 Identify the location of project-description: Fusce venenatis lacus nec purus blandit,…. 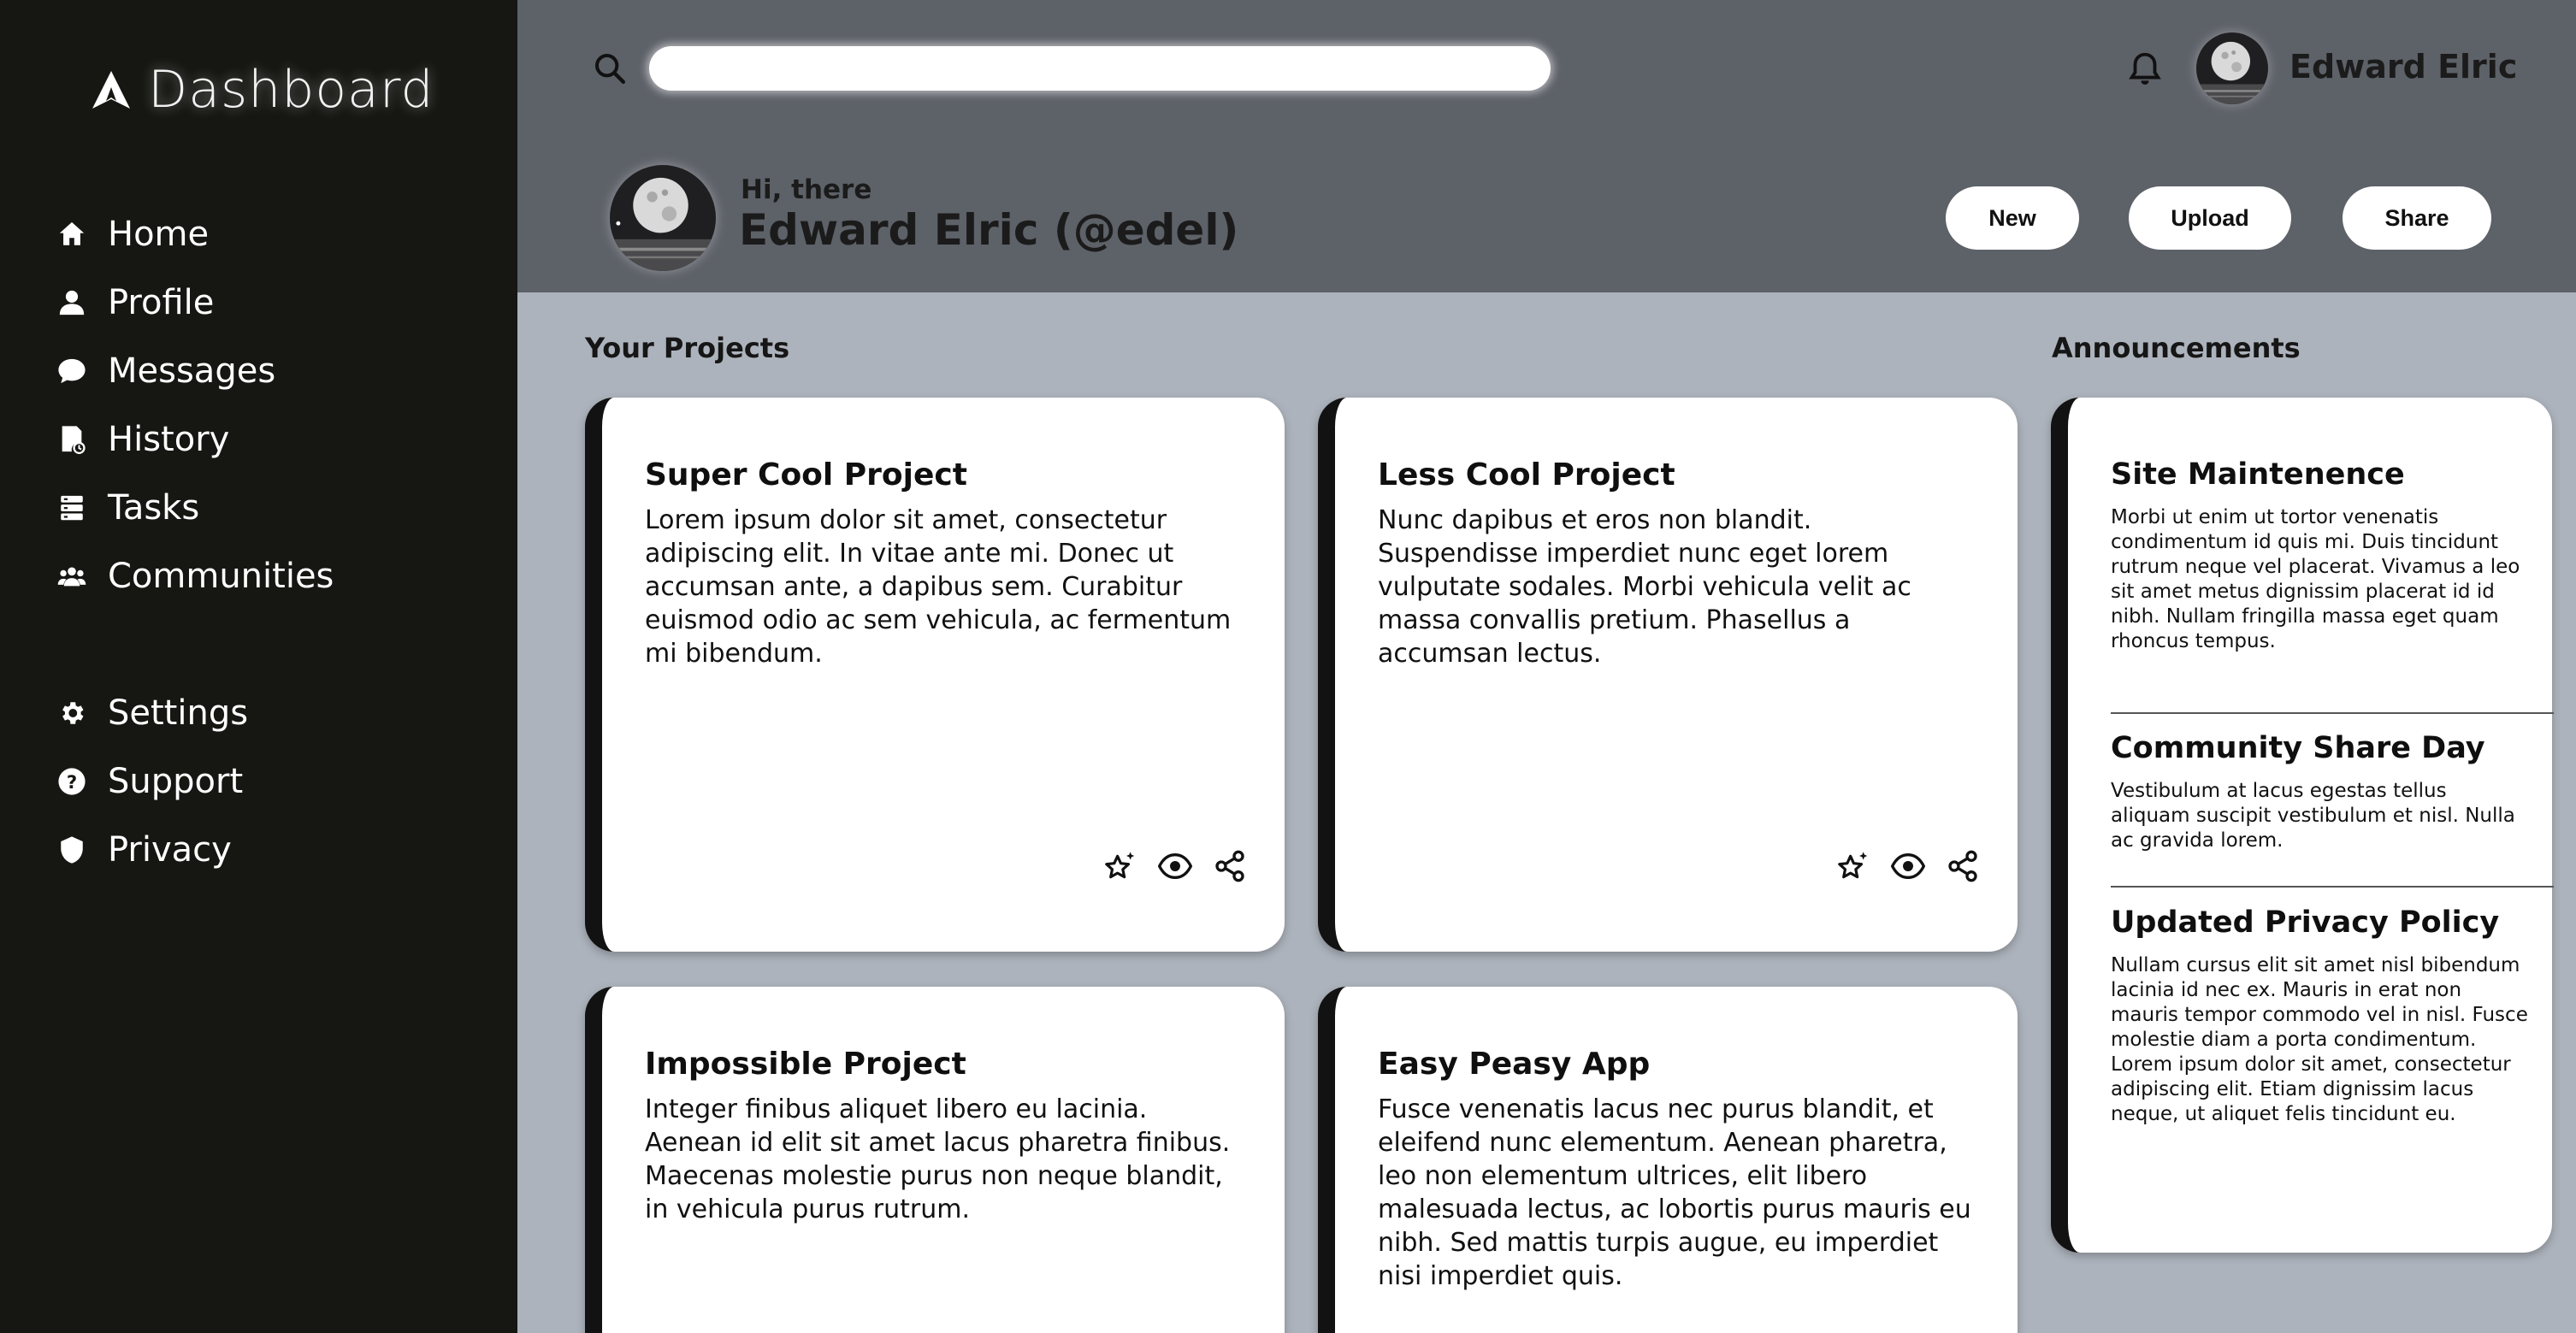
(1674, 1192).